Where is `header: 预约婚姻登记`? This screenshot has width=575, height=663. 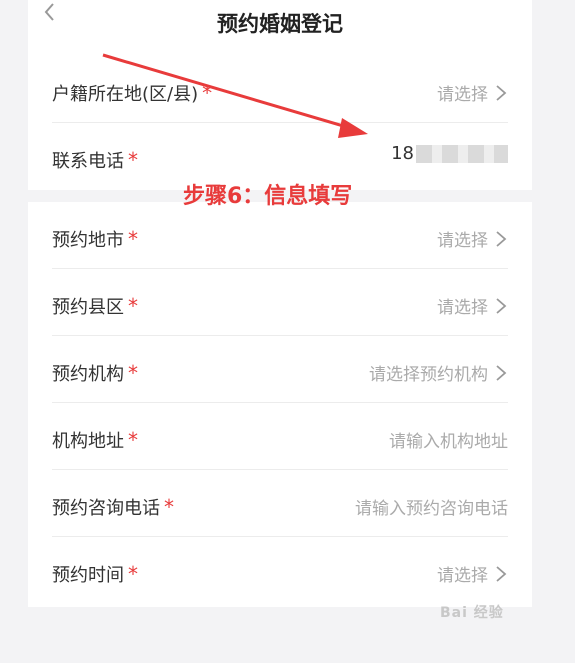 header: 预约婚姻登记 is located at coordinates (280, 28).